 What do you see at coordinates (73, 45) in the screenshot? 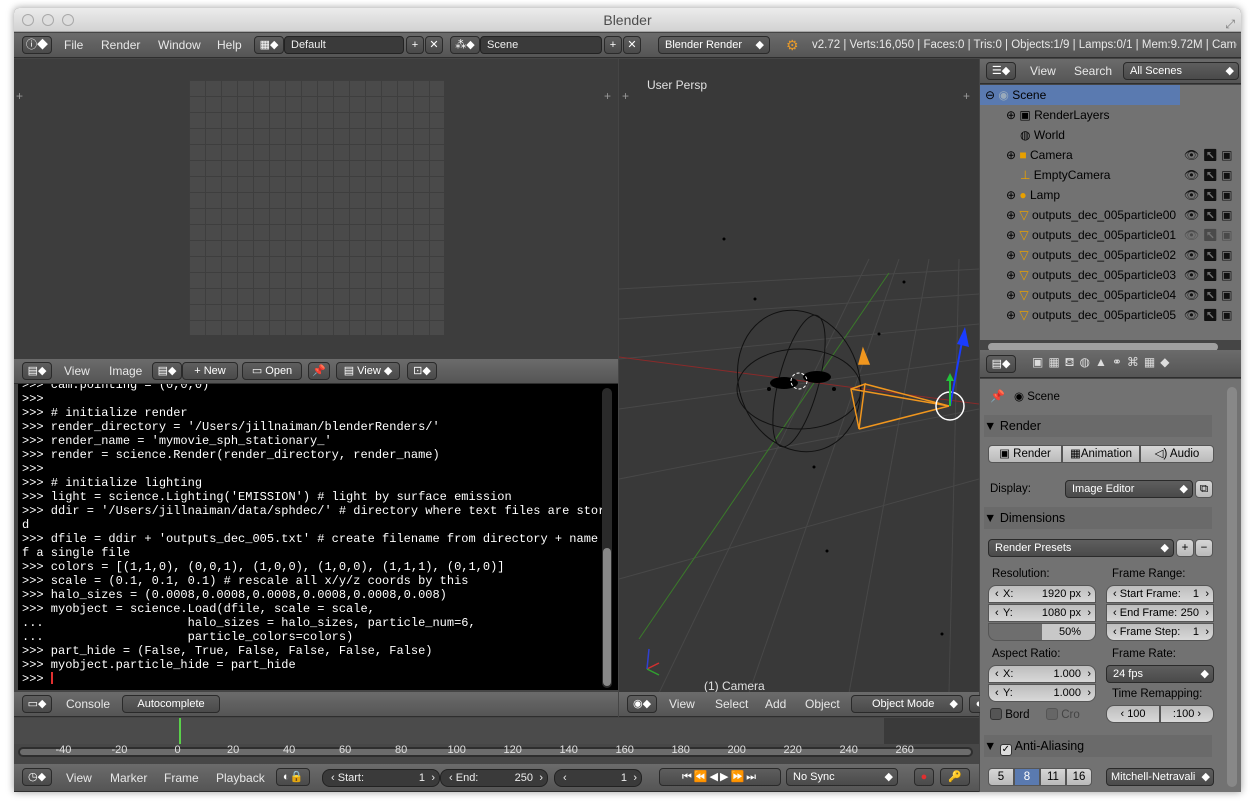
I see `menu-file: File` at bounding box center [73, 45].